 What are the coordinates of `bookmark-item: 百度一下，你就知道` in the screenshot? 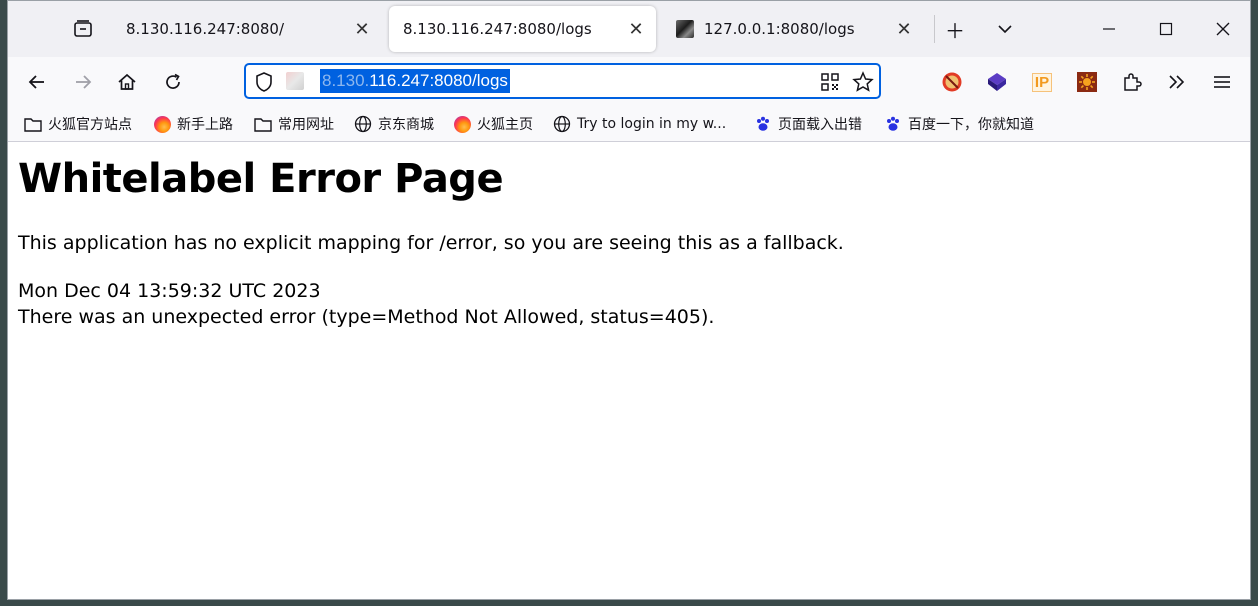 It's located at (959, 124).